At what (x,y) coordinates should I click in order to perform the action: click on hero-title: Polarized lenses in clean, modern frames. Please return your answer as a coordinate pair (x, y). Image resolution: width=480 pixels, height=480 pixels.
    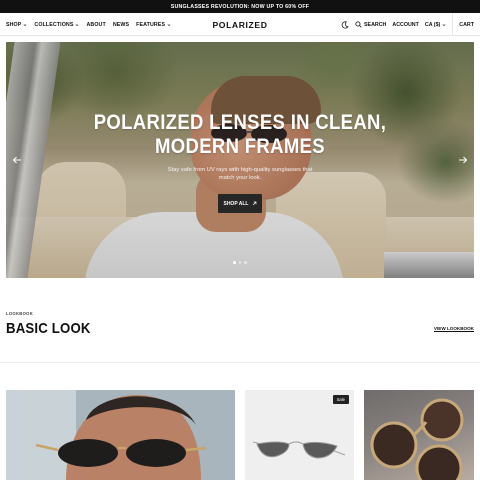
    Looking at the image, I should click on (240, 134).